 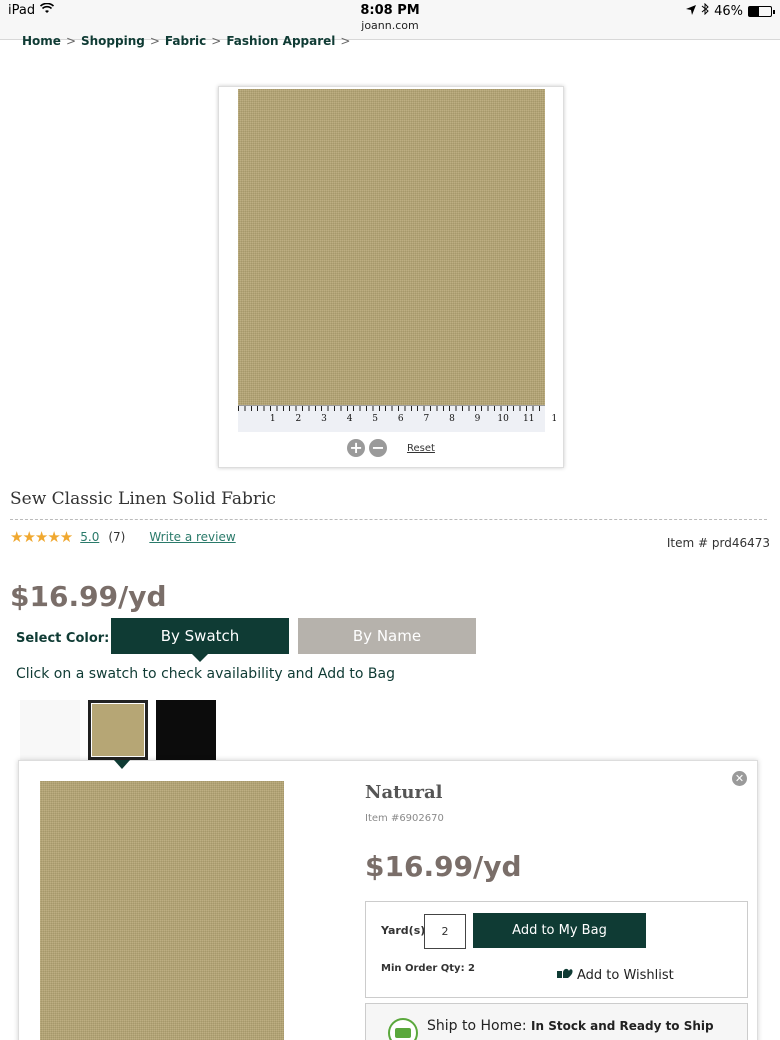 I want to click on battery-percent: 46%, so click(x=728, y=11).